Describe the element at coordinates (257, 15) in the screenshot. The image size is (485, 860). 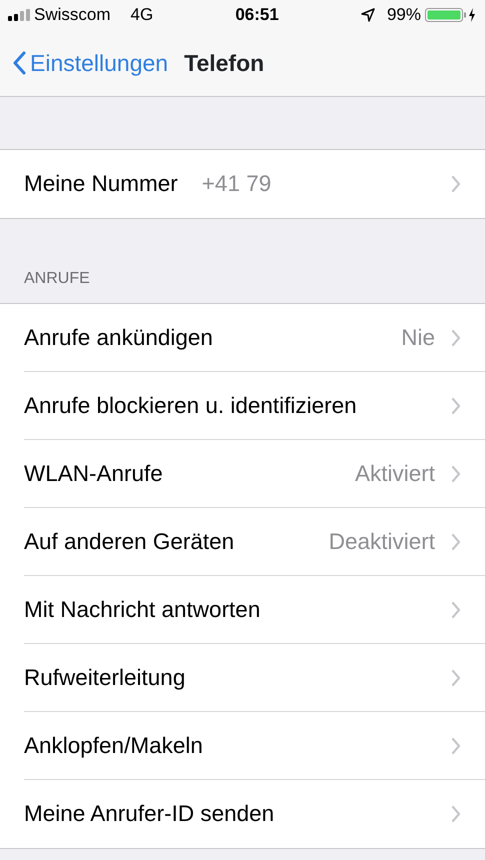
I see `status-time: 06:51` at that location.